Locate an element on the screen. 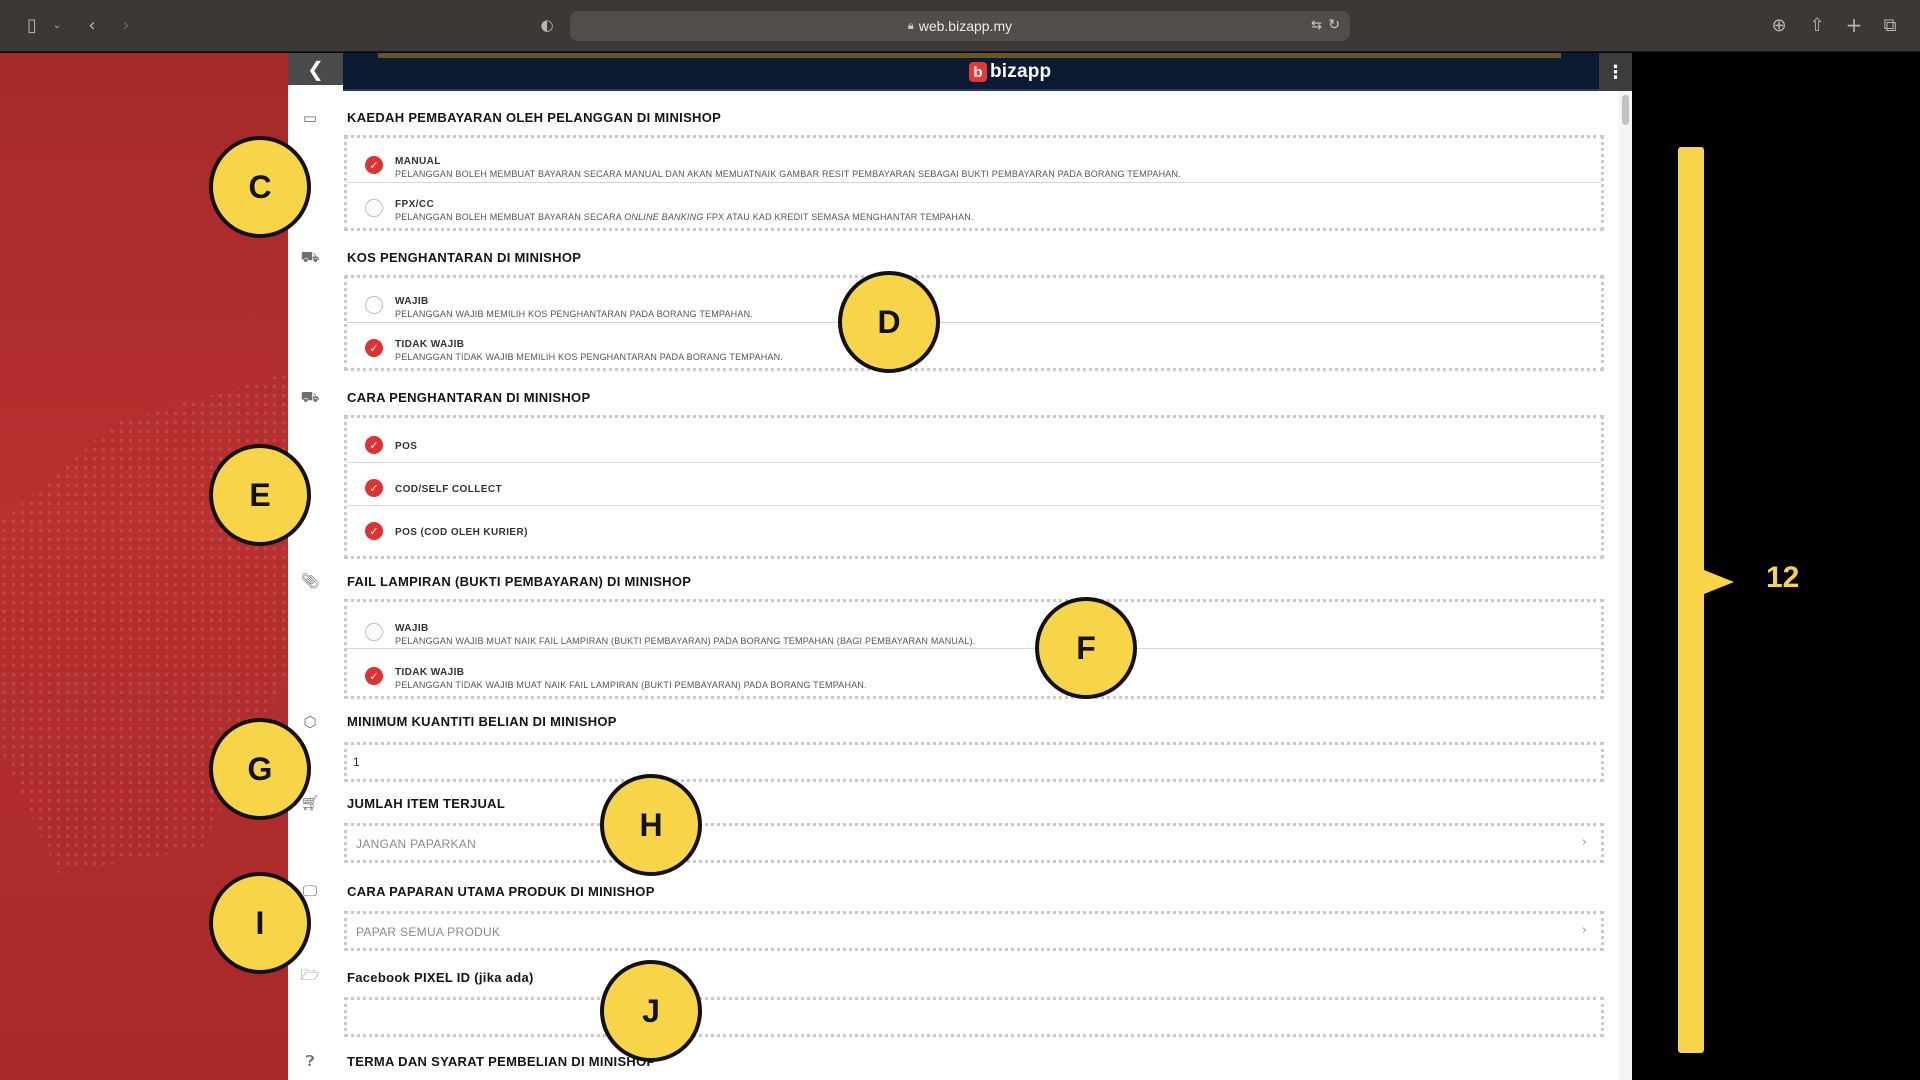  radio-manual: ✓ is located at coordinates (374, 165).